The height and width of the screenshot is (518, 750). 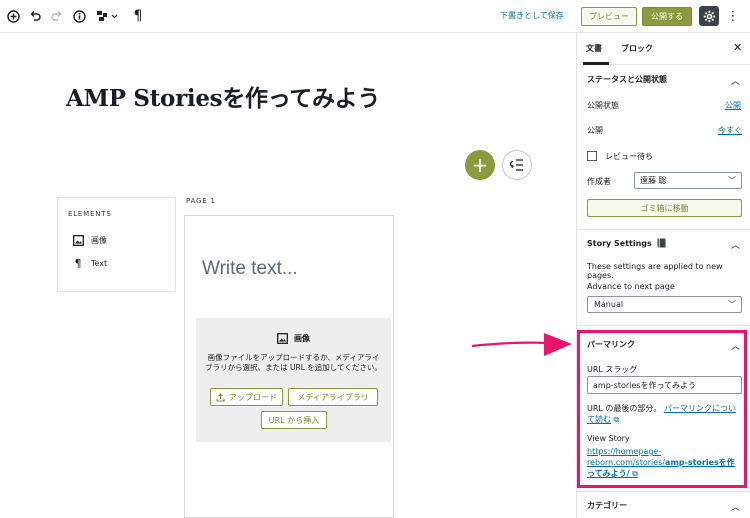 I want to click on url-slug-label: URL スラッグ, so click(x=612, y=369).